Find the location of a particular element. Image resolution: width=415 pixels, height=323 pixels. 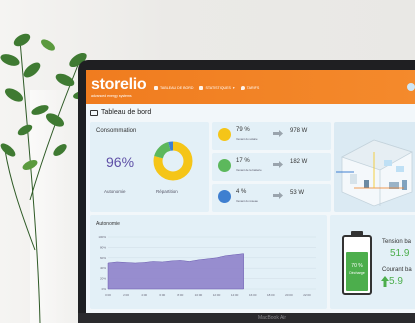

x-tick-label: 20:00 is located at coordinates (289, 295).